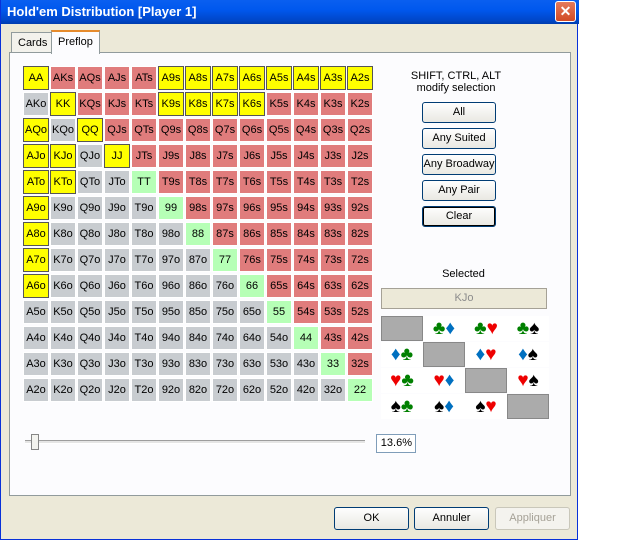 The image size is (640, 540). What do you see at coordinates (171, 182) in the screenshot?
I see `hand-cell-T9s: T9s` at bounding box center [171, 182].